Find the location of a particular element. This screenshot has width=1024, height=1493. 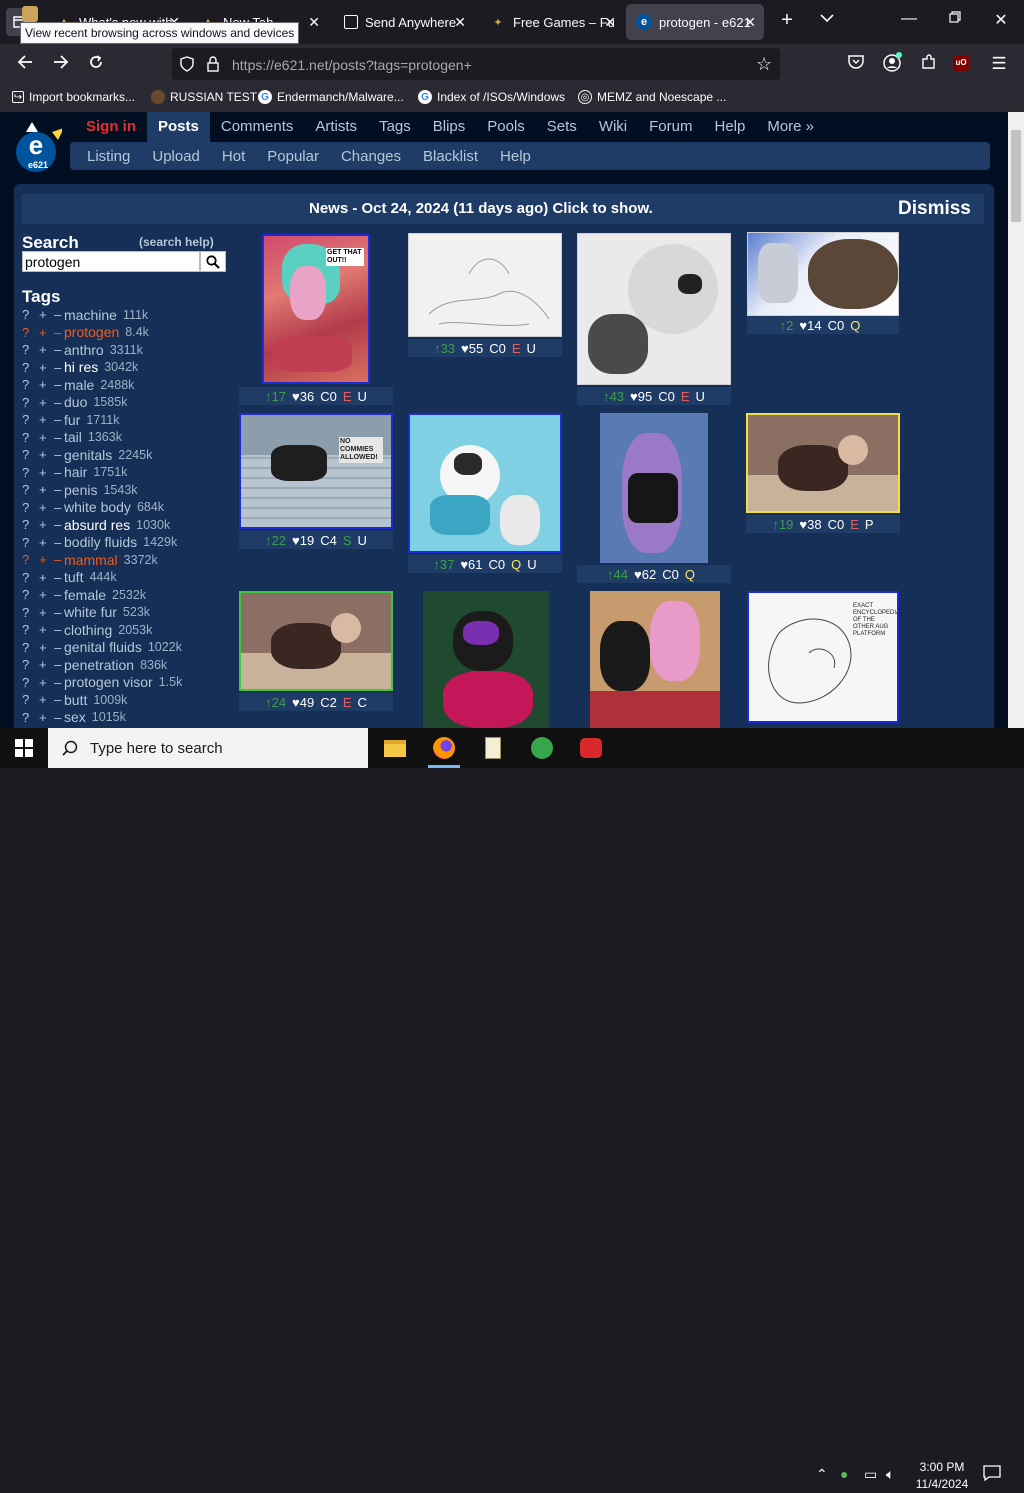

tag-name-link: genital fluids is located at coordinates (103, 647).